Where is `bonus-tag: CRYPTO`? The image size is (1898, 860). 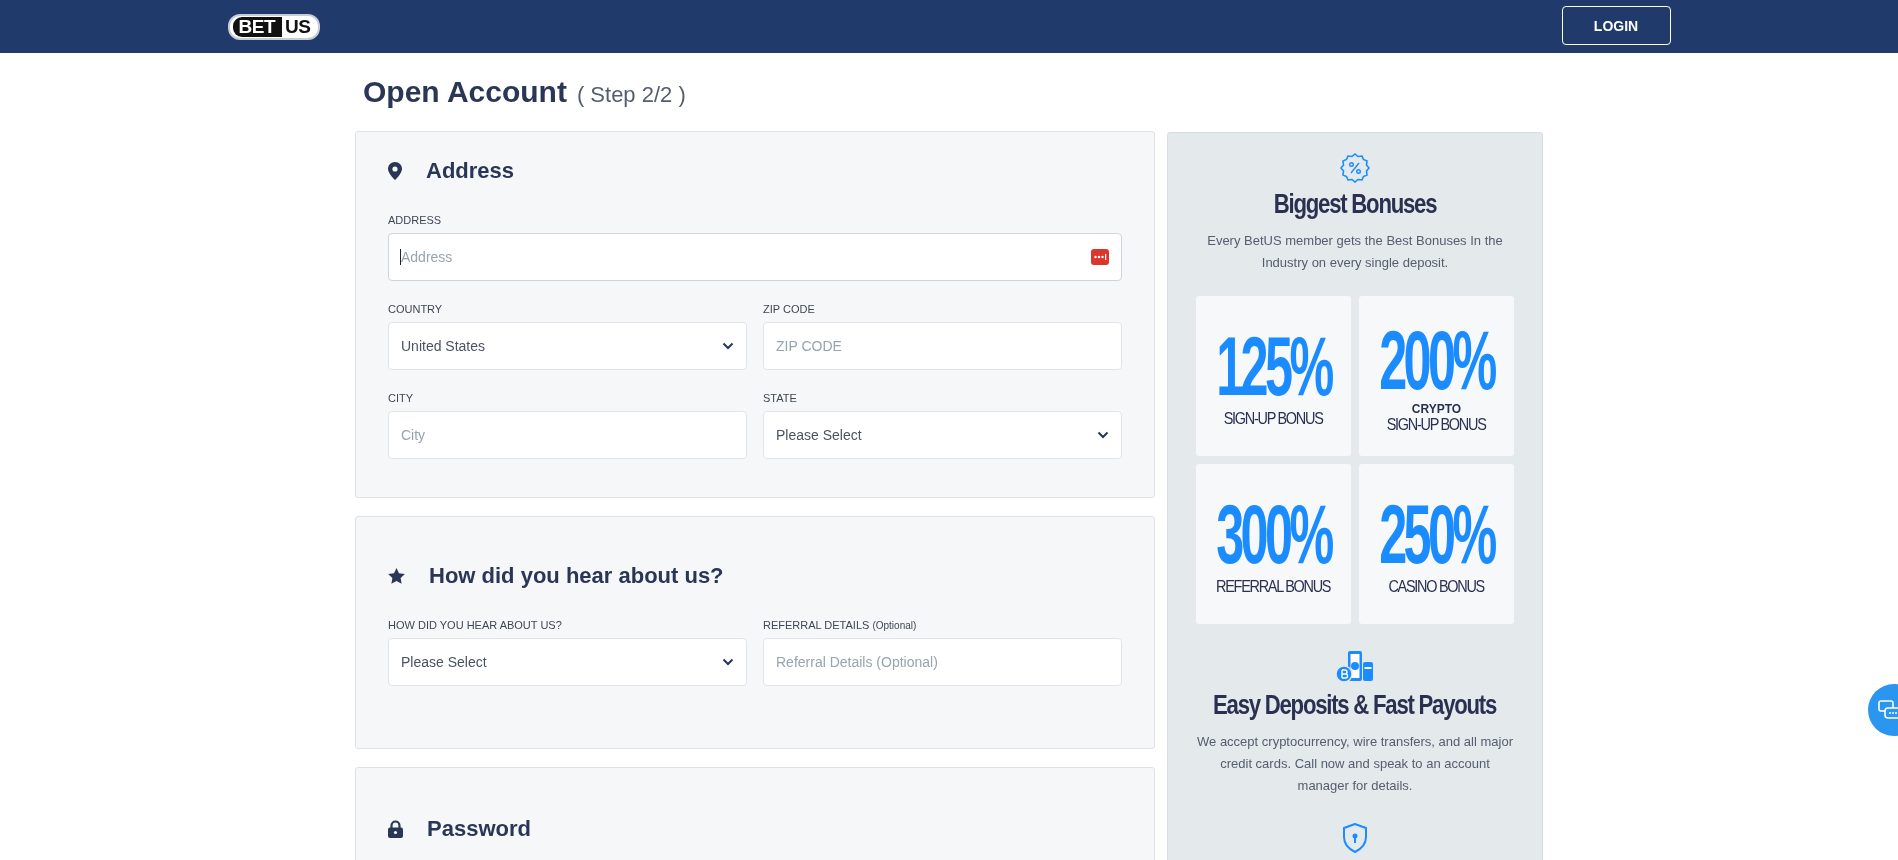
bonus-tag: CRYPTO is located at coordinates (1436, 409).